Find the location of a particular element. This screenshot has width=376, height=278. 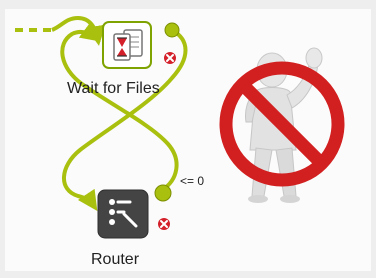

condition-label: <= 0 is located at coordinates (192, 181).